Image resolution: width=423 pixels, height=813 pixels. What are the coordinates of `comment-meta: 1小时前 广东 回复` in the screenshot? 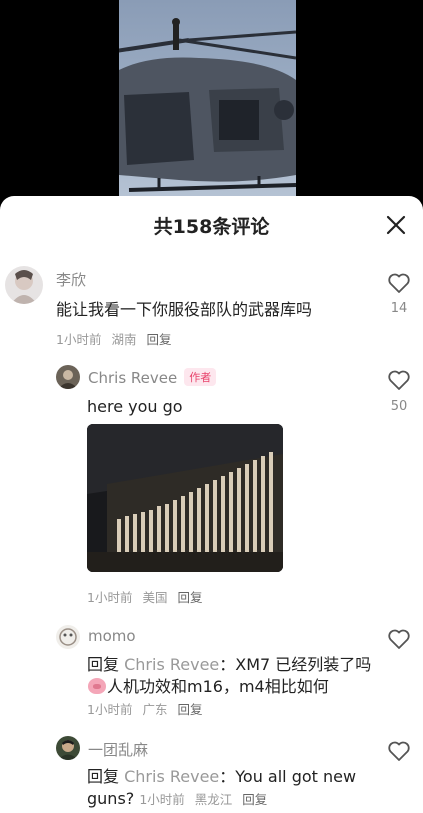 It's located at (147, 709).